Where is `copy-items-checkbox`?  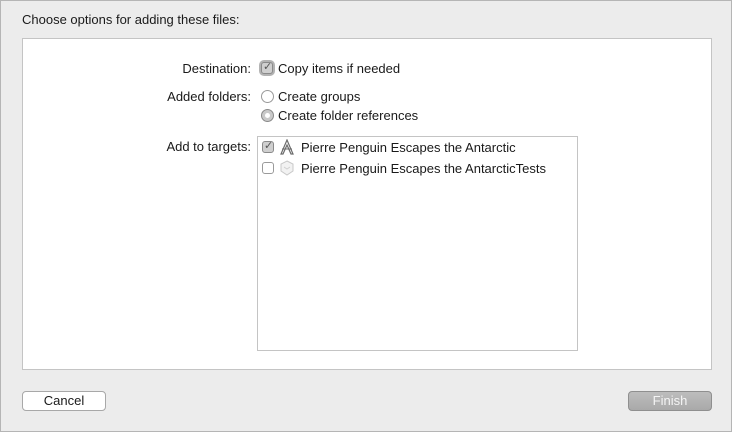
copy-items-checkbox is located at coordinates (267, 67).